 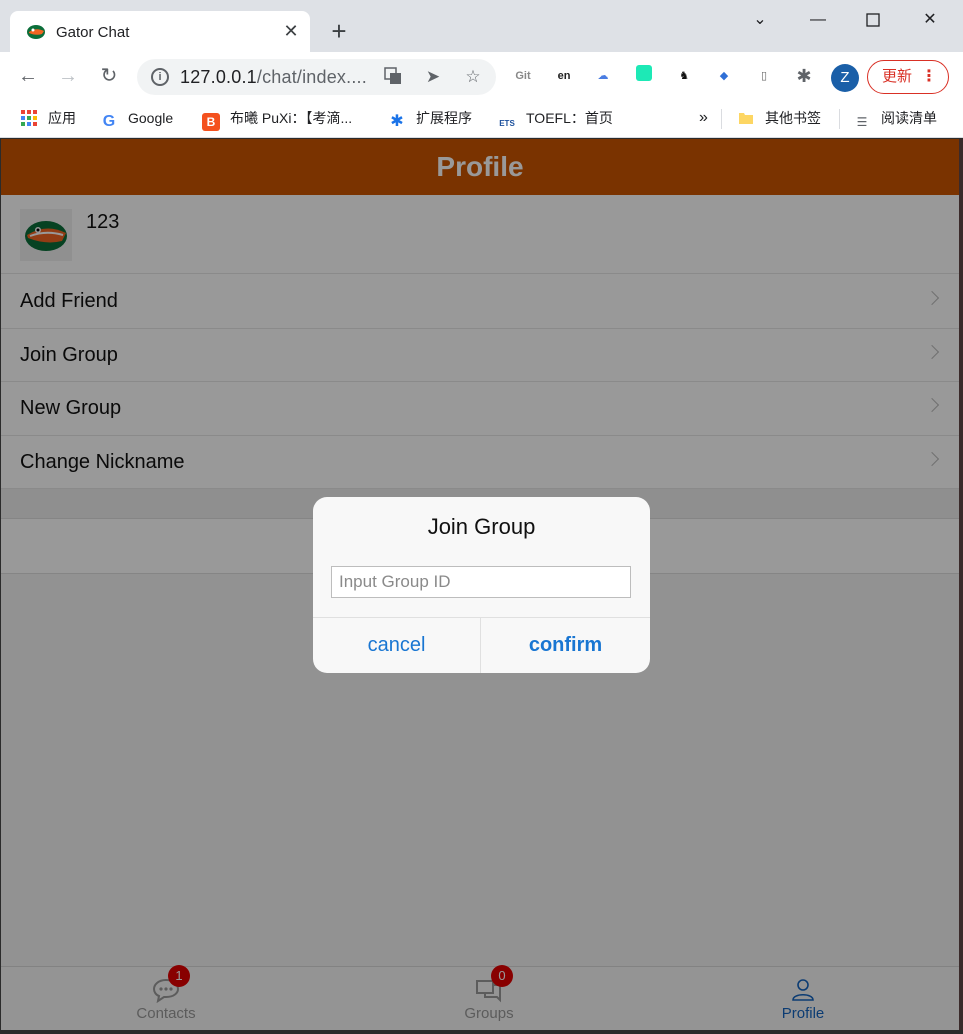 I want to click on reload-icon: ↻, so click(x=109, y=76).